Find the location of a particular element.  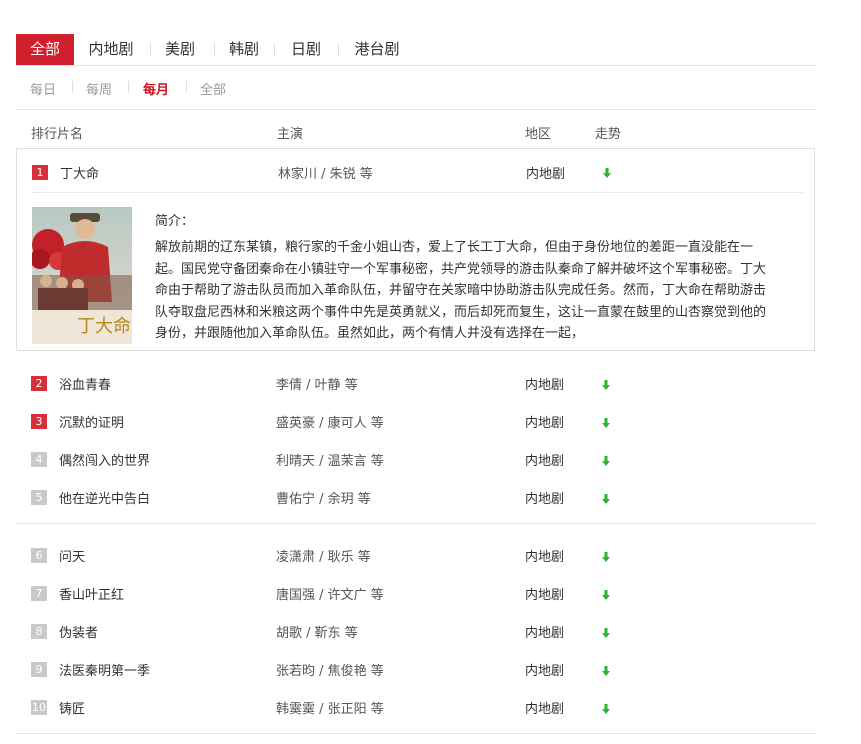

header-actors: 主演 is located at coordinates (290, 134).